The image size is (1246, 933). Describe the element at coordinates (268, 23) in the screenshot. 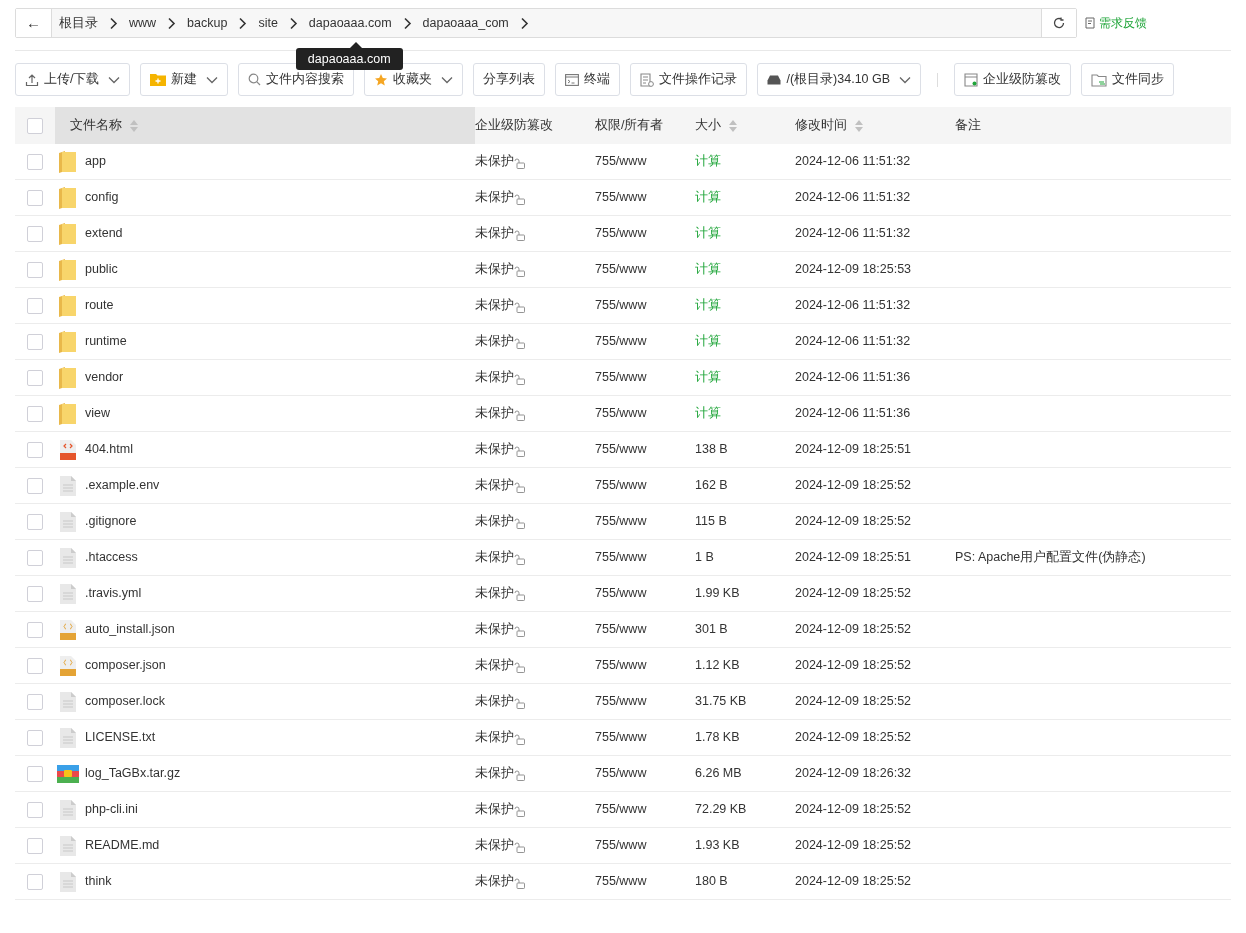

I see `breadcrumb-item: site` at that location.